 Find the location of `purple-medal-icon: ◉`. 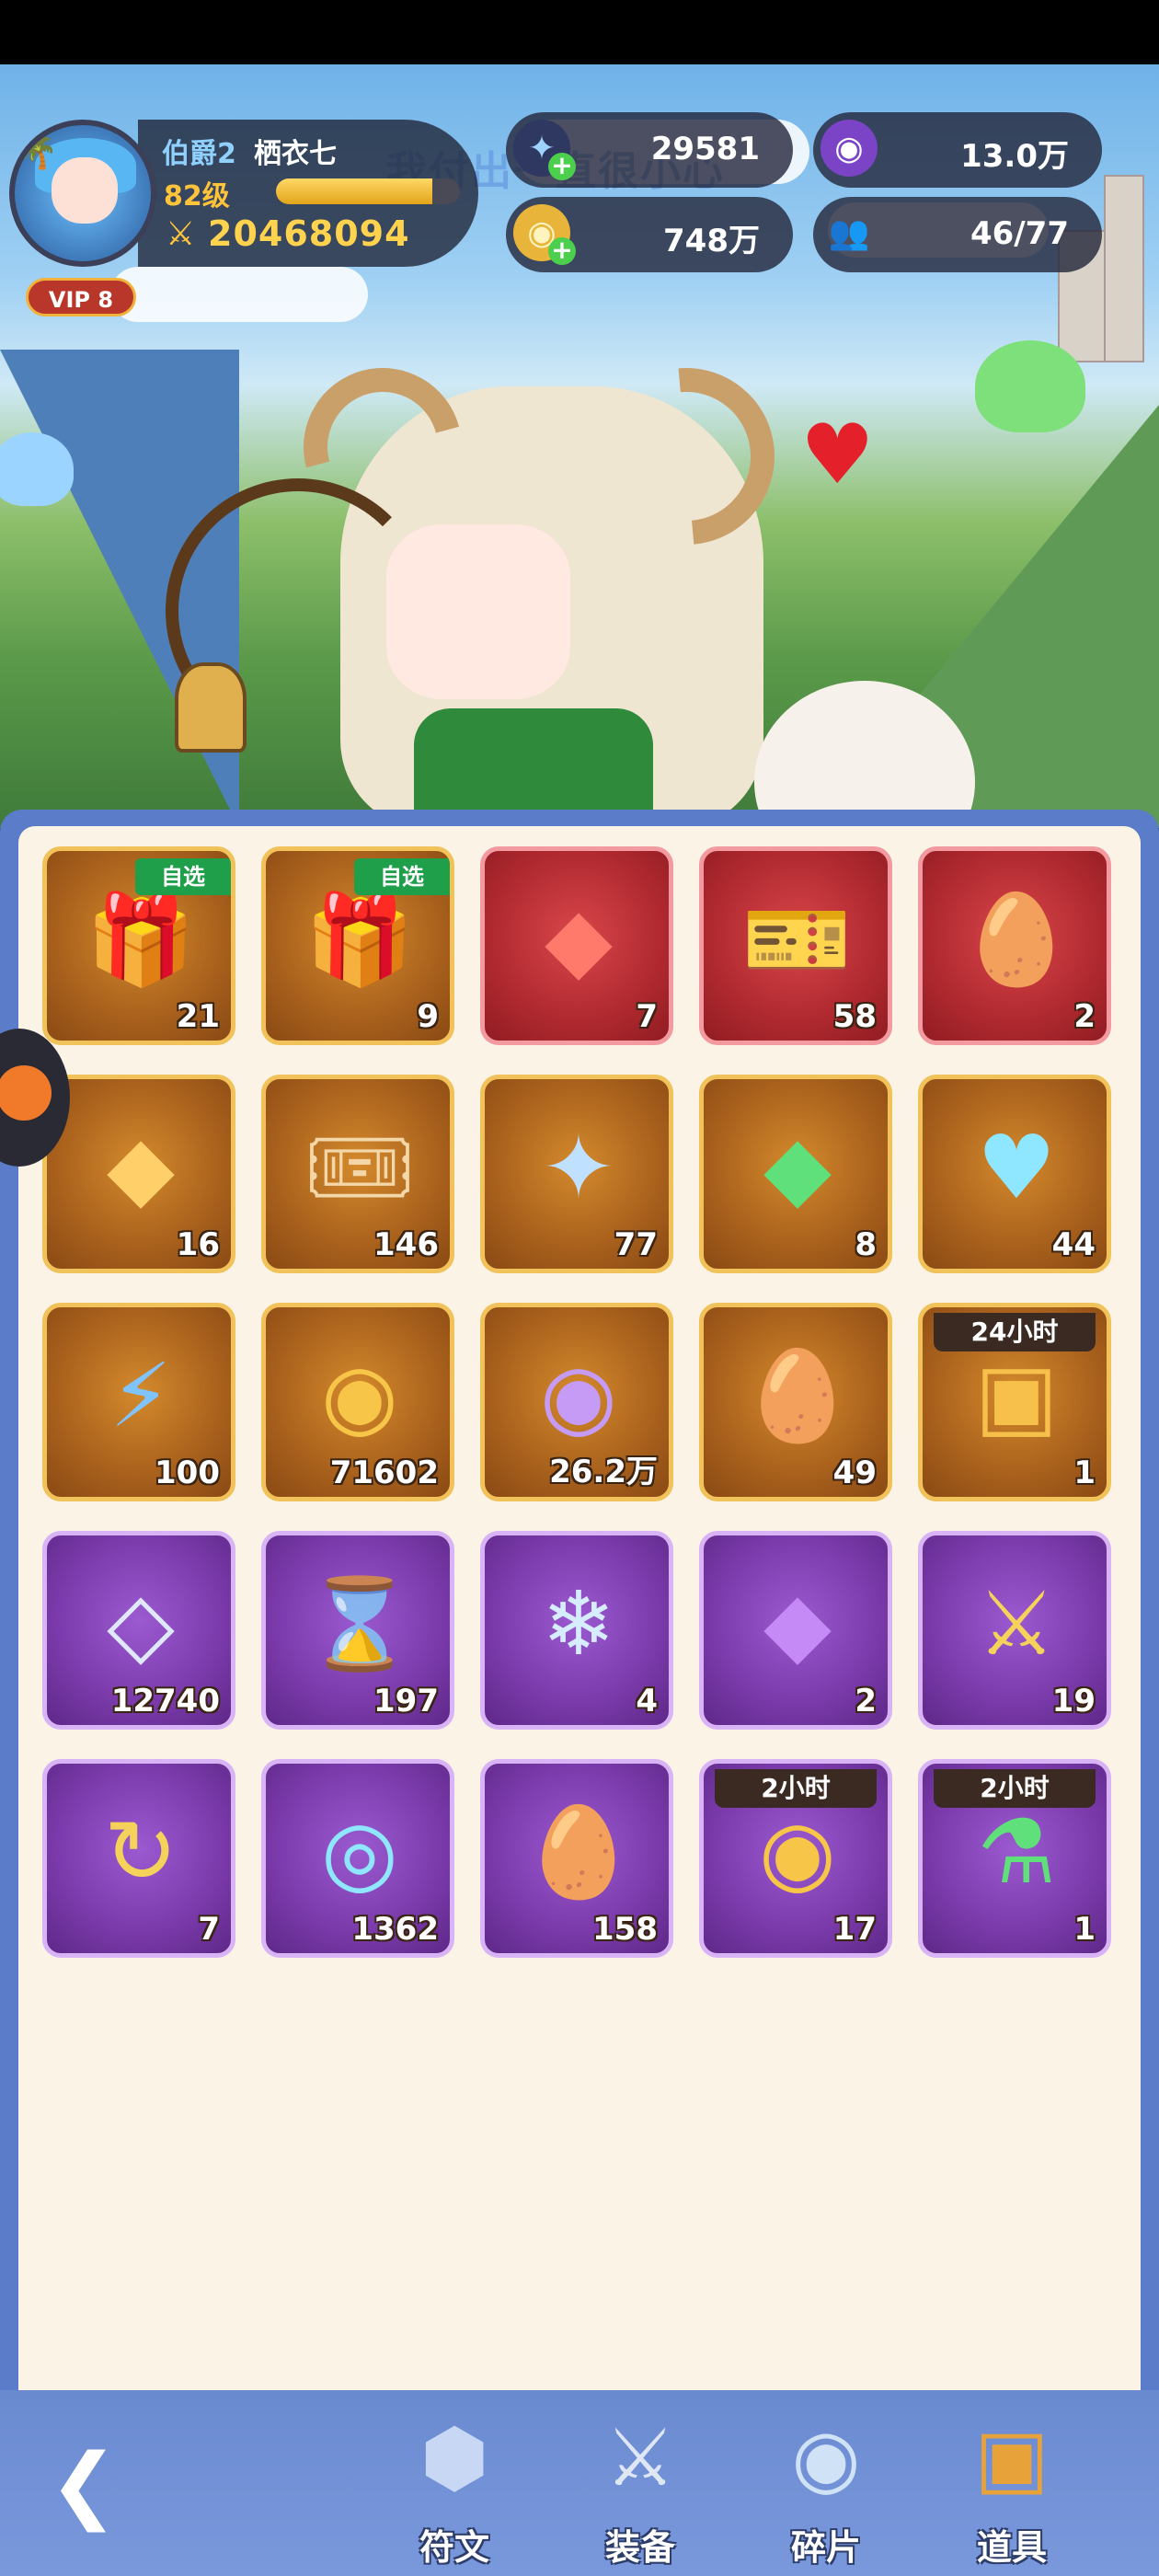

purple-medal-icon: ◉ is located at coordinates (578, 1395).